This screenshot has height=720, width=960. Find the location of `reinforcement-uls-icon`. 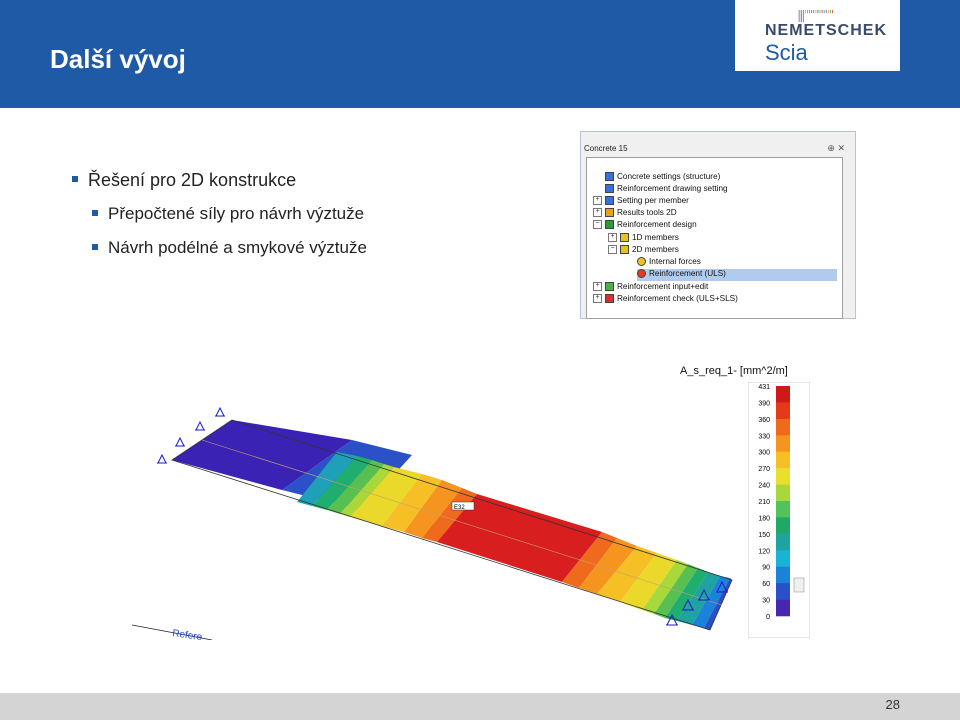

reinforcement-uls-icon is located at coordinates (641, 274).